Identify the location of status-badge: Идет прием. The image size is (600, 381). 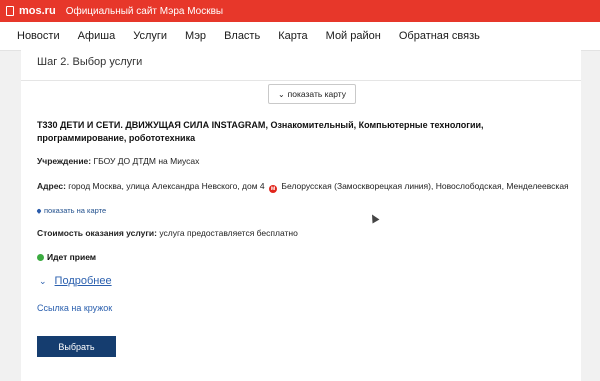
(66, 257).